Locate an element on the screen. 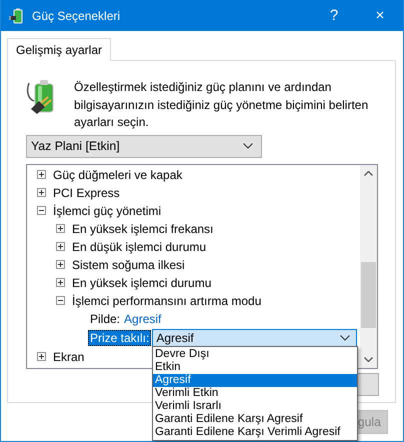  scroll-thumb is located at coordinates (368, 295).